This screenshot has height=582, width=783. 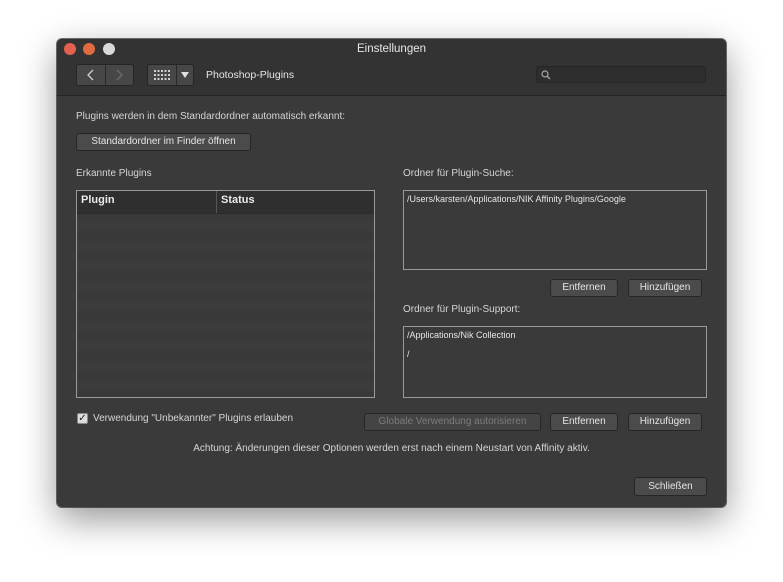 I want to click on detected-plugins-label: Erkannte Plugins, so click(x=114, y=173).